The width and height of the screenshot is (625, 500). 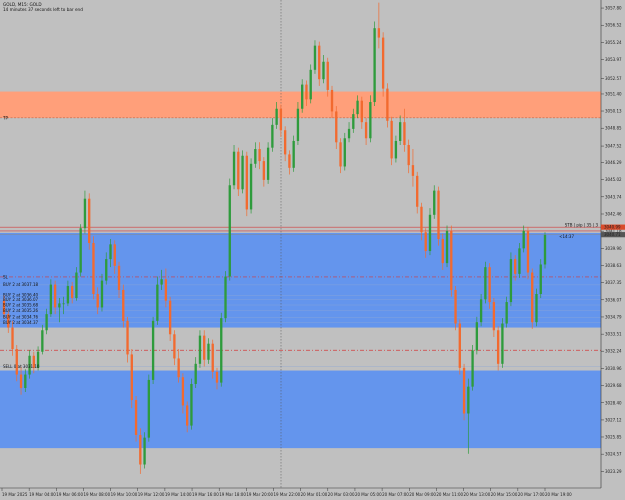 What do you see at coordinates (613, 265) in the screenshot?
I see `price-tick-label: 3038.63` at bounding box center [613, 265].